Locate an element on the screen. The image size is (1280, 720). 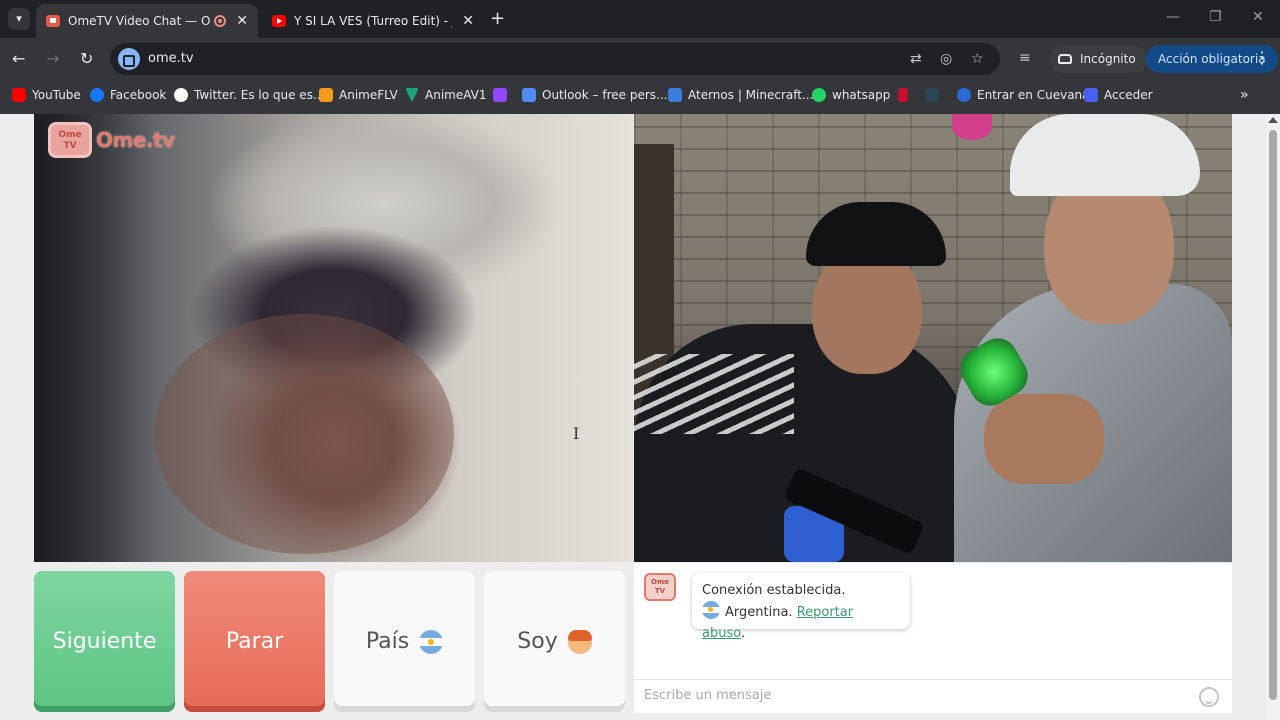
bookmark-whatsapp: whatsapp is located at coordinates (851, 95).